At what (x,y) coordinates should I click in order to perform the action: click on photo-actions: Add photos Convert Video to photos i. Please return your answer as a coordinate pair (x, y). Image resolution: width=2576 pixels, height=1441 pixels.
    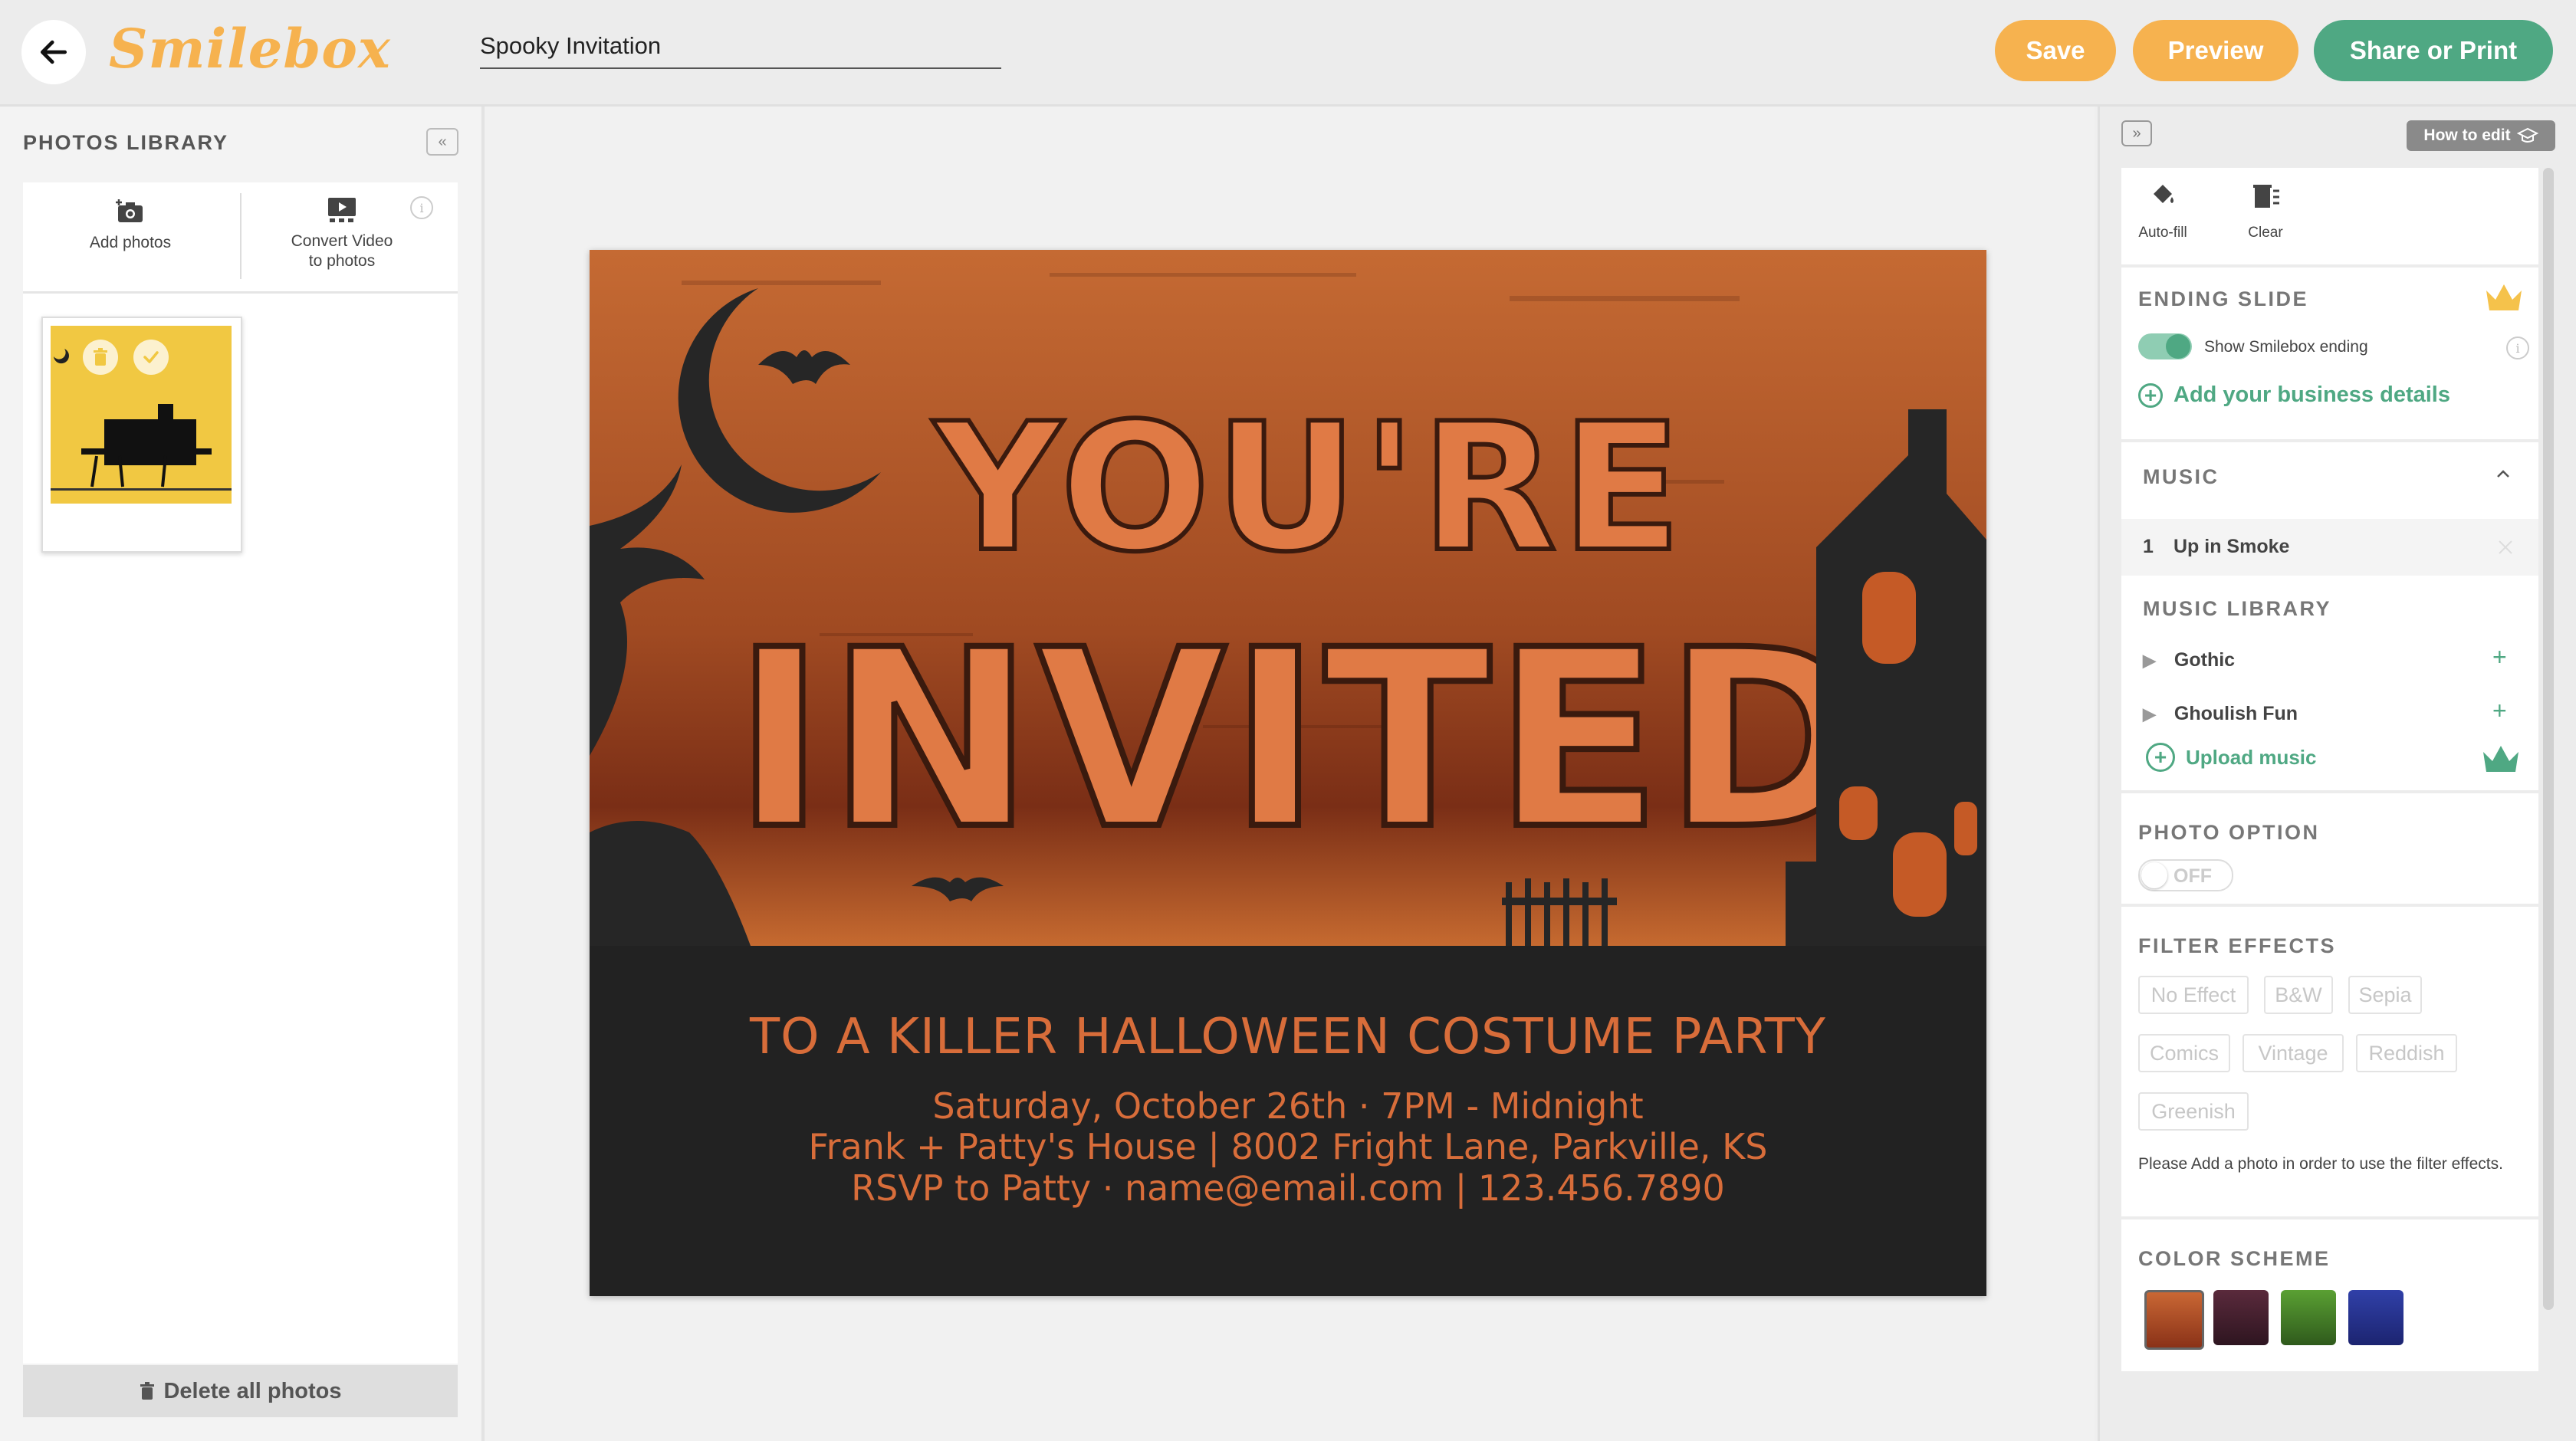
    Looking at the image, I should click on (241, 238).